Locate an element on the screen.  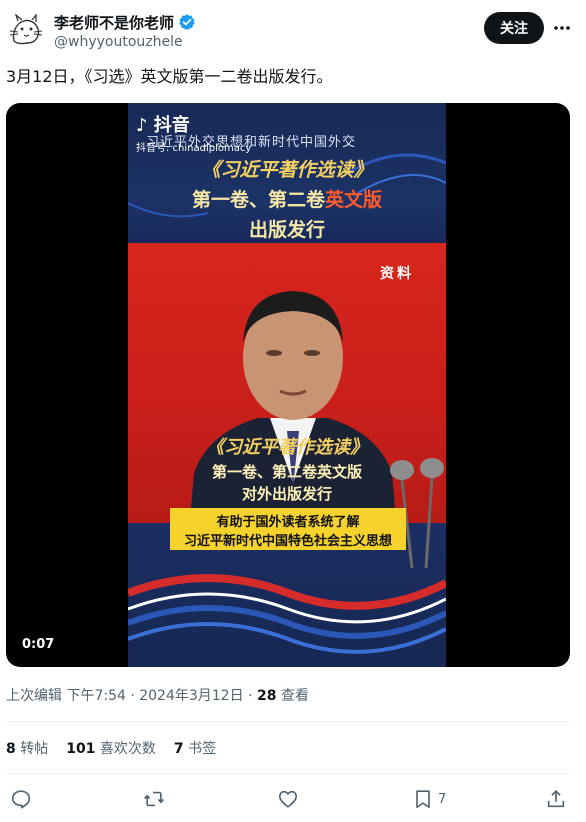
video-caption-2: 习近平新时代中国特色社会主义思想 is located at coordinates (287, 541).